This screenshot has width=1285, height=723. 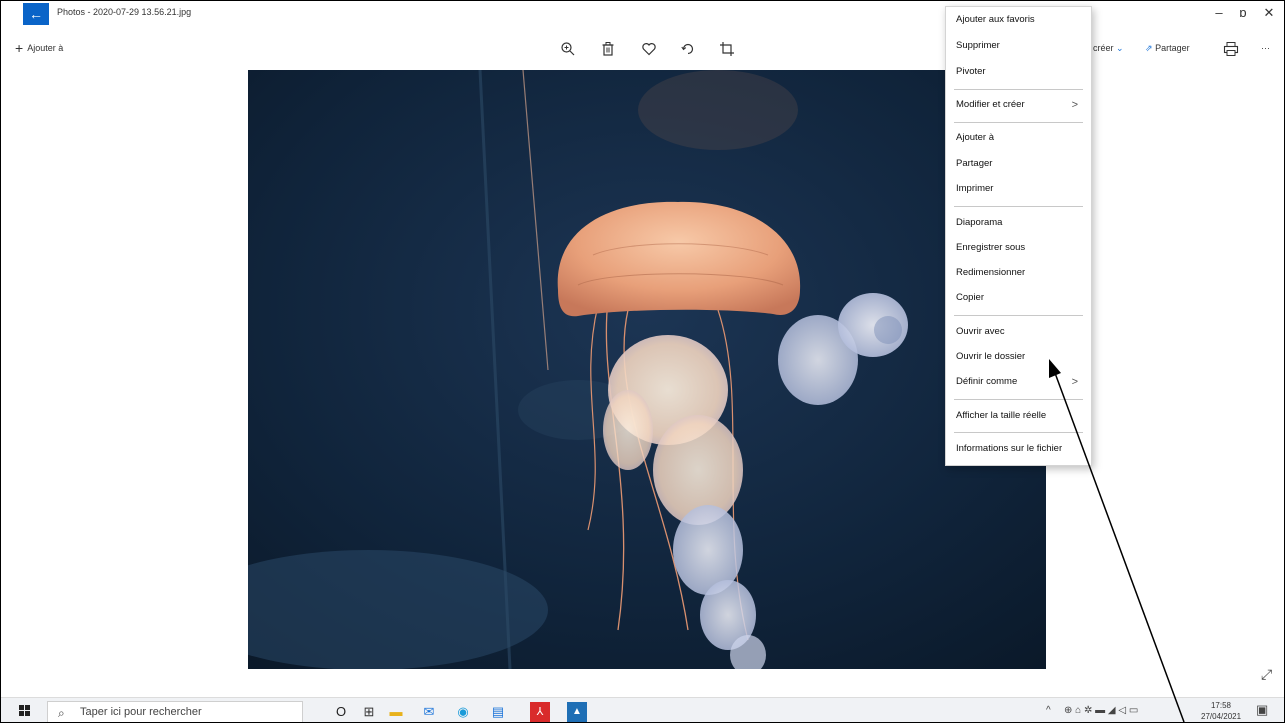 I want to click on clock-date: 27/04/2021, so click(x=1221, y=716).